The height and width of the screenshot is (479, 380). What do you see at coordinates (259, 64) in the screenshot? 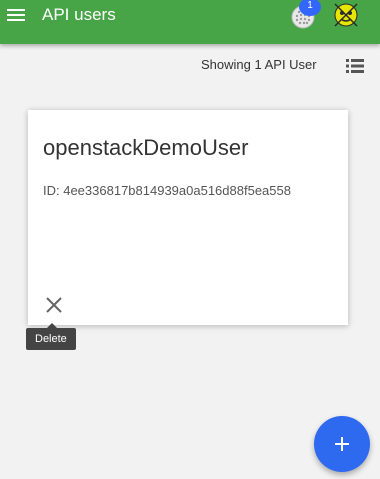
I see `result-count: Showing 1 API User` at bounding box center [259, 64].